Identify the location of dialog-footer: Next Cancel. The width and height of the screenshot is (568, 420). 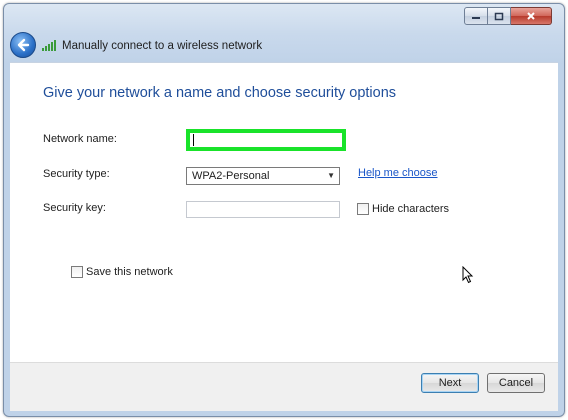
(284, 386).